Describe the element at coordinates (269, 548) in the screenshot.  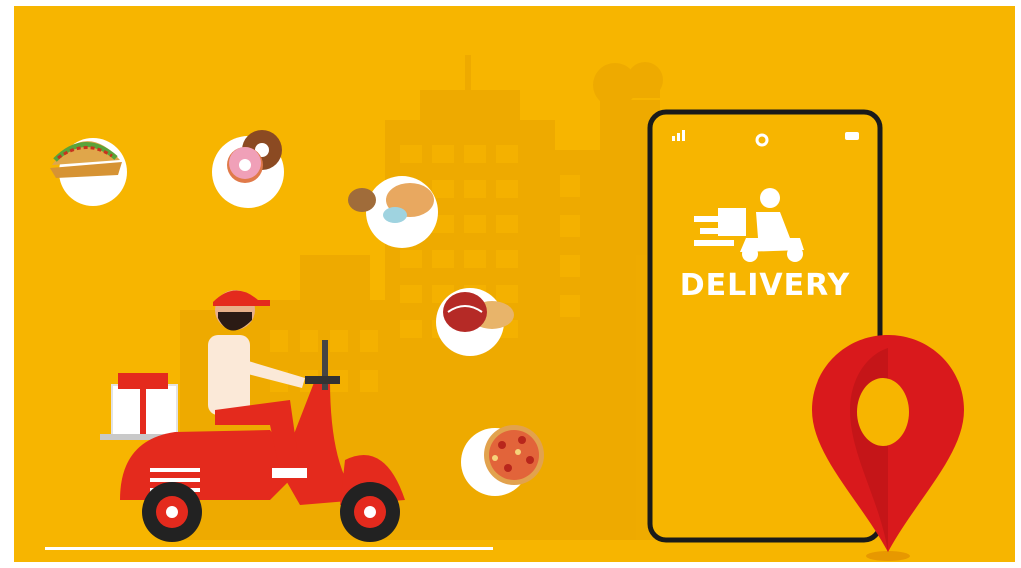
I see `ground-line` at that location.